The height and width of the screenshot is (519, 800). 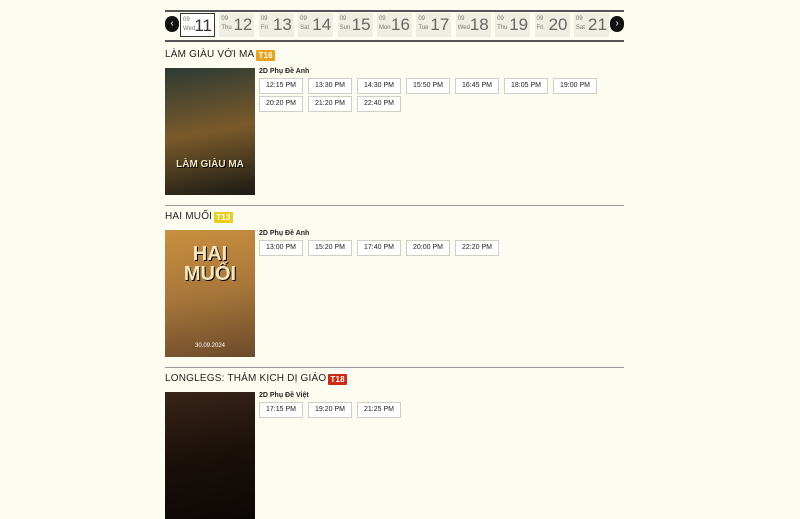 I want to click on showtime-button: 19:00 PM, so click(x=575, y=86).